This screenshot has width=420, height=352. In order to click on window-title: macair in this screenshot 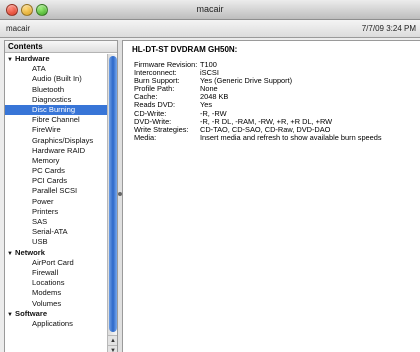, I will do `click(210, 9)`.